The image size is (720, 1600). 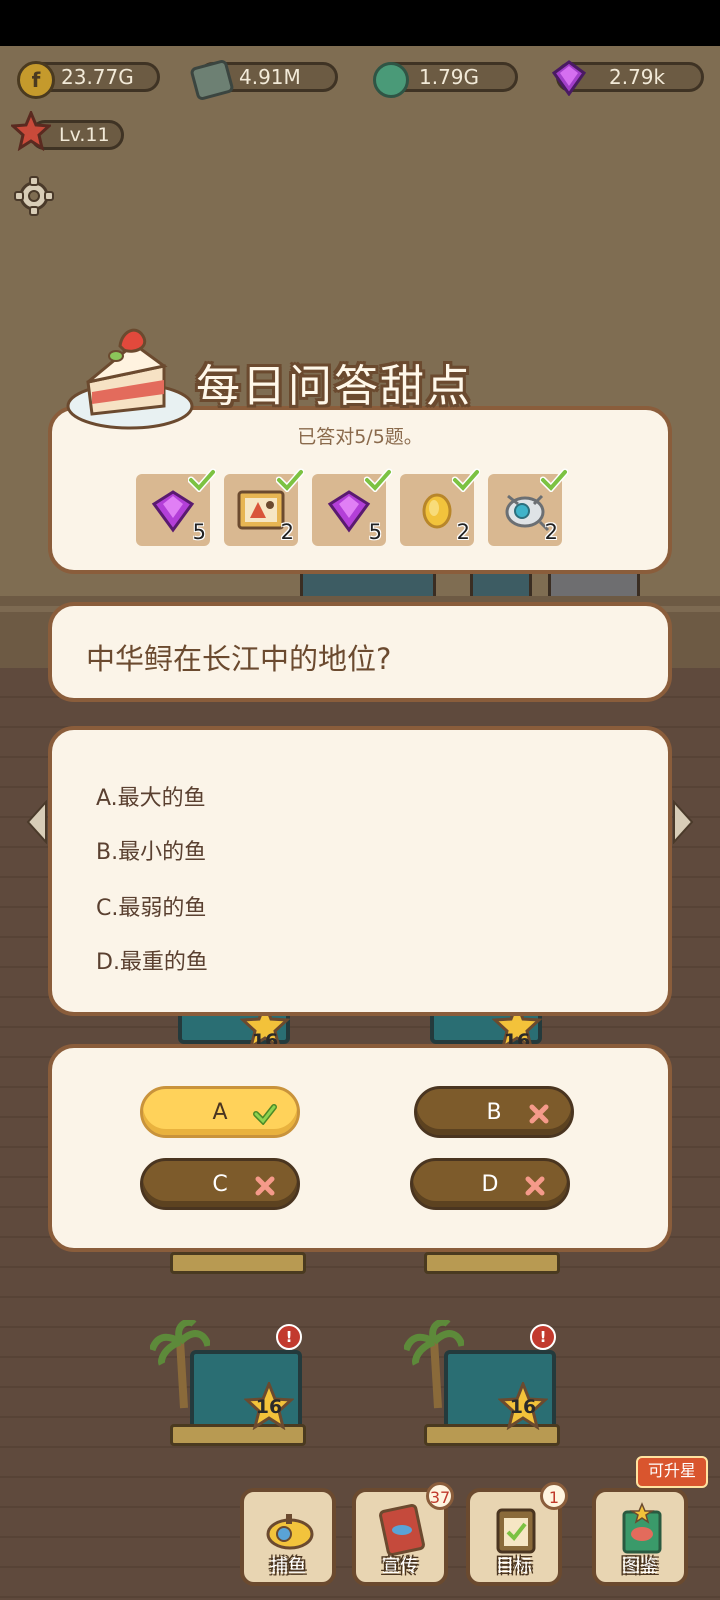 I want to click on fishing-button: 捕鱼, so click(x=288, y=1537).